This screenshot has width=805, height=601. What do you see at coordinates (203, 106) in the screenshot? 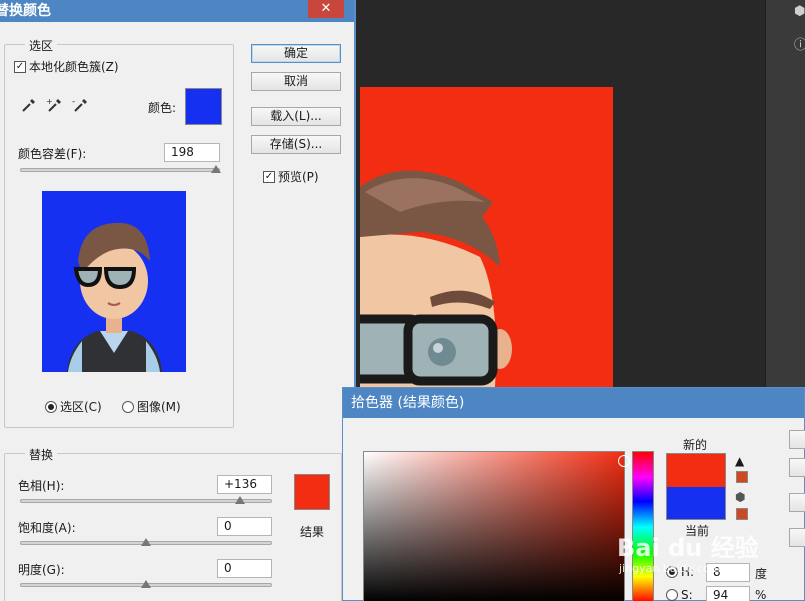
I see `selection-color-swatch` at bounding box center [203, 106].